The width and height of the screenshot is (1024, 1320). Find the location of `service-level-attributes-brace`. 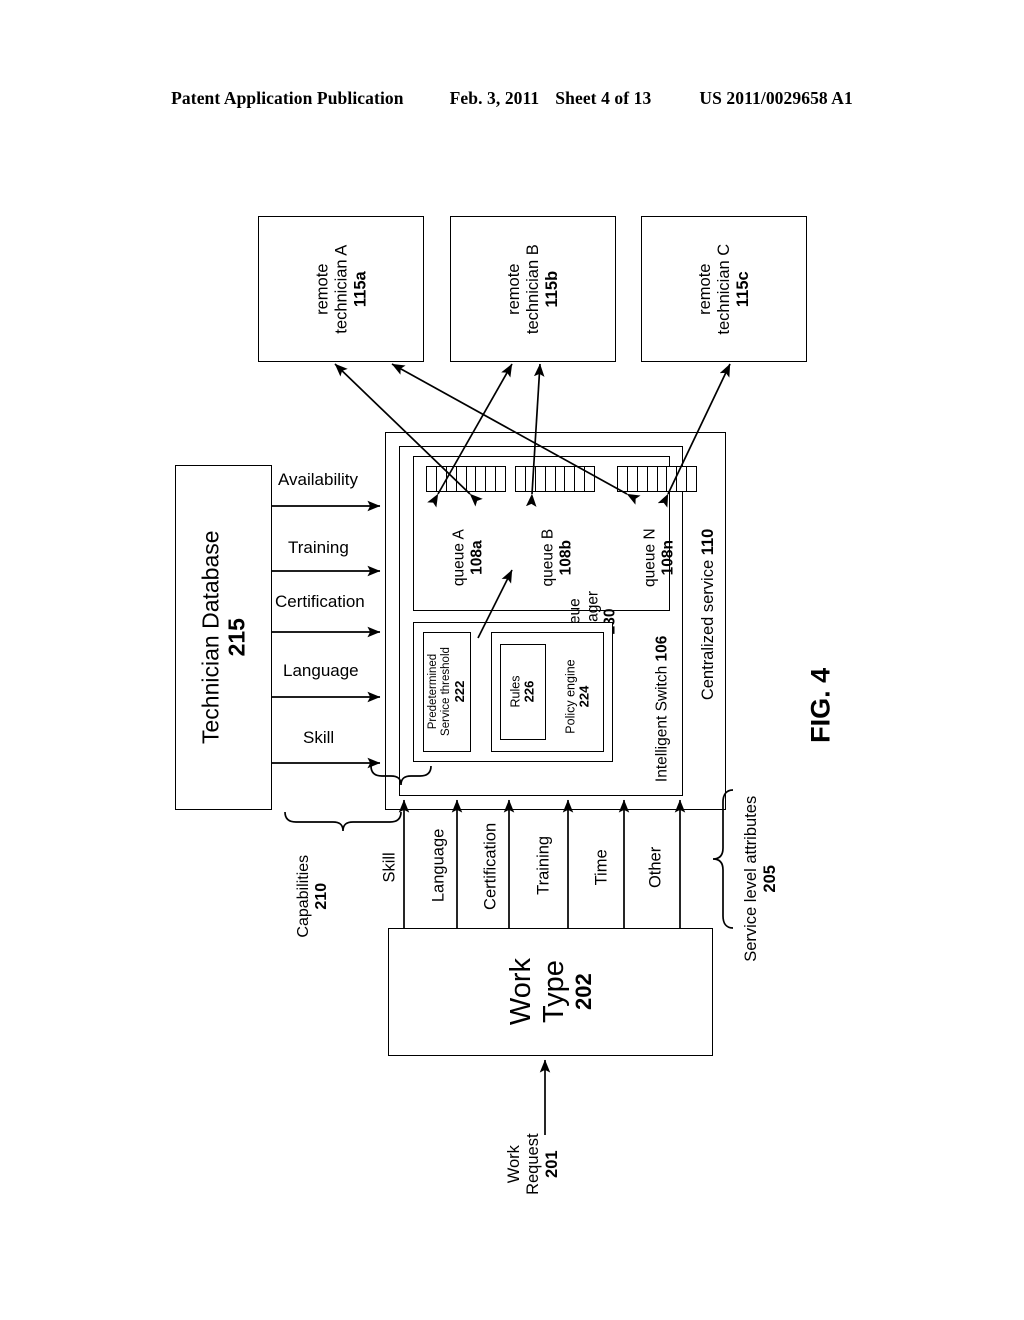

service-level-attributes-brace is located at coordinates (723, 859).